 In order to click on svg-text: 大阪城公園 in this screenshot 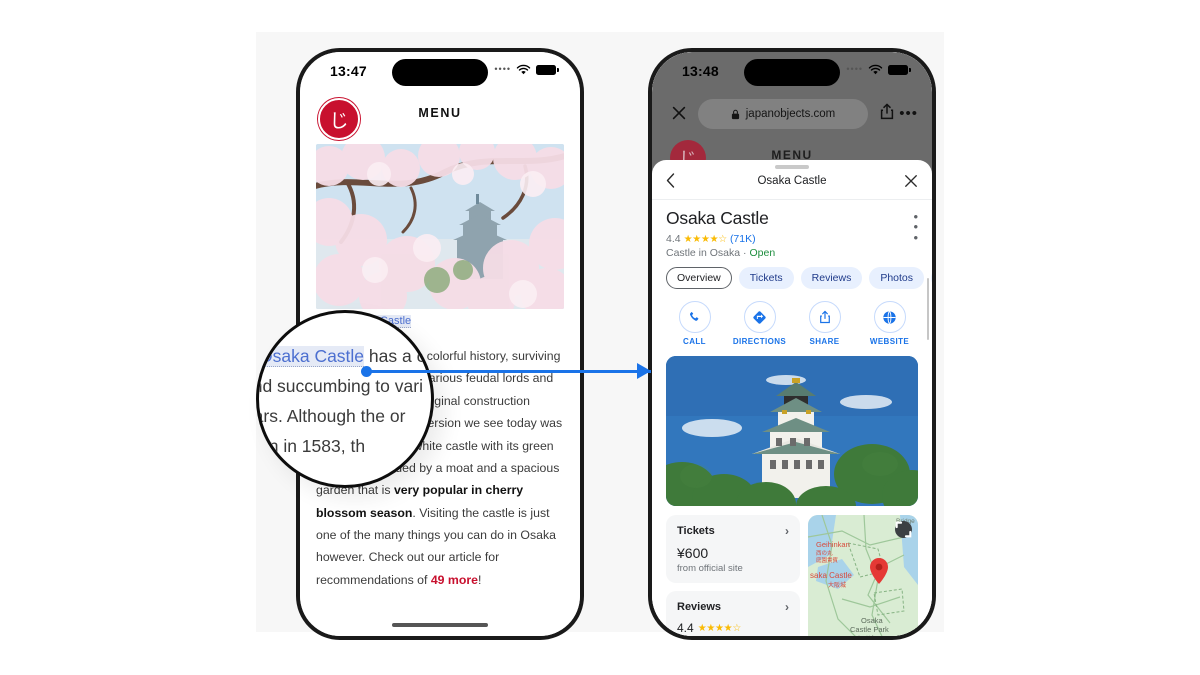, I will do `click(871, 635)`.